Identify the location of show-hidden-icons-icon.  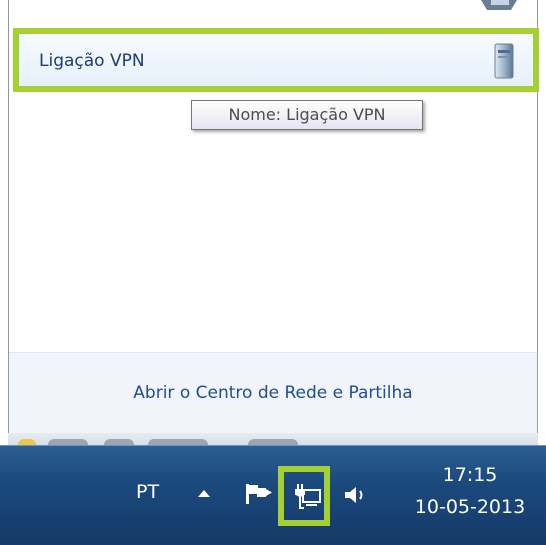
(204, 493).